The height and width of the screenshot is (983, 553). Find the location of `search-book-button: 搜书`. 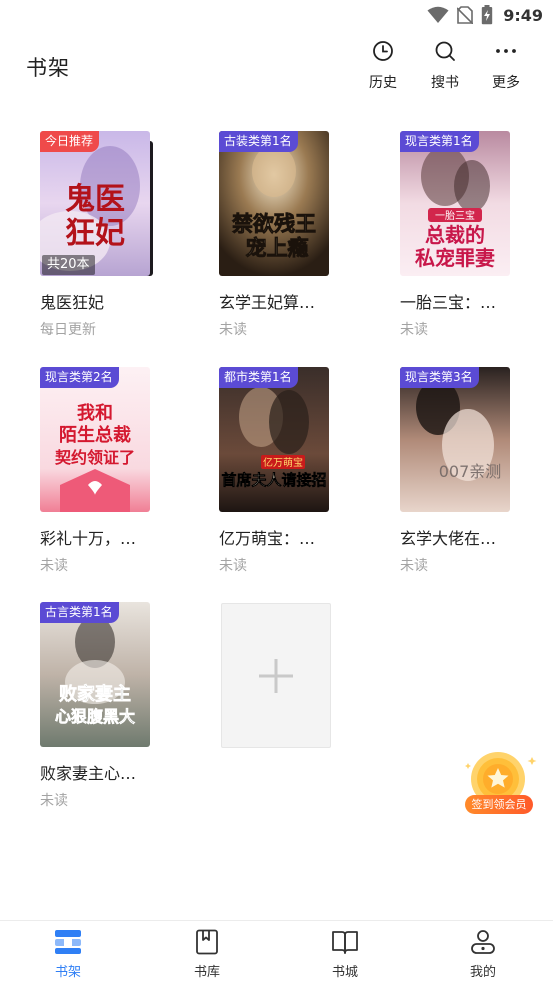

search-book-button: 搜书 is located at coordinates (445, 66).